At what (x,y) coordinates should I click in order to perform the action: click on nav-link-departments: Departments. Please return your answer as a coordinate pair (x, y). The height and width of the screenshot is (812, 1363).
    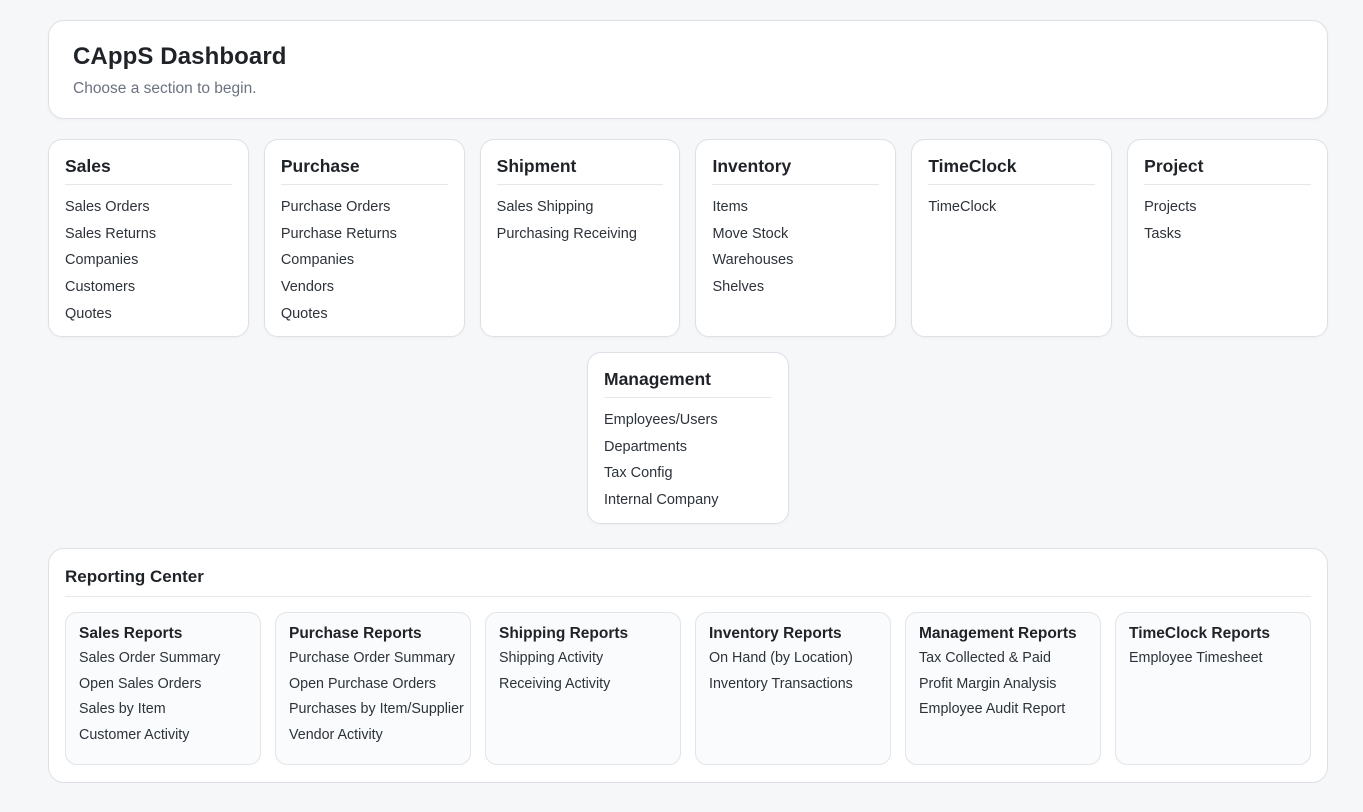
    Looking at the image, I should click on (688, 447).